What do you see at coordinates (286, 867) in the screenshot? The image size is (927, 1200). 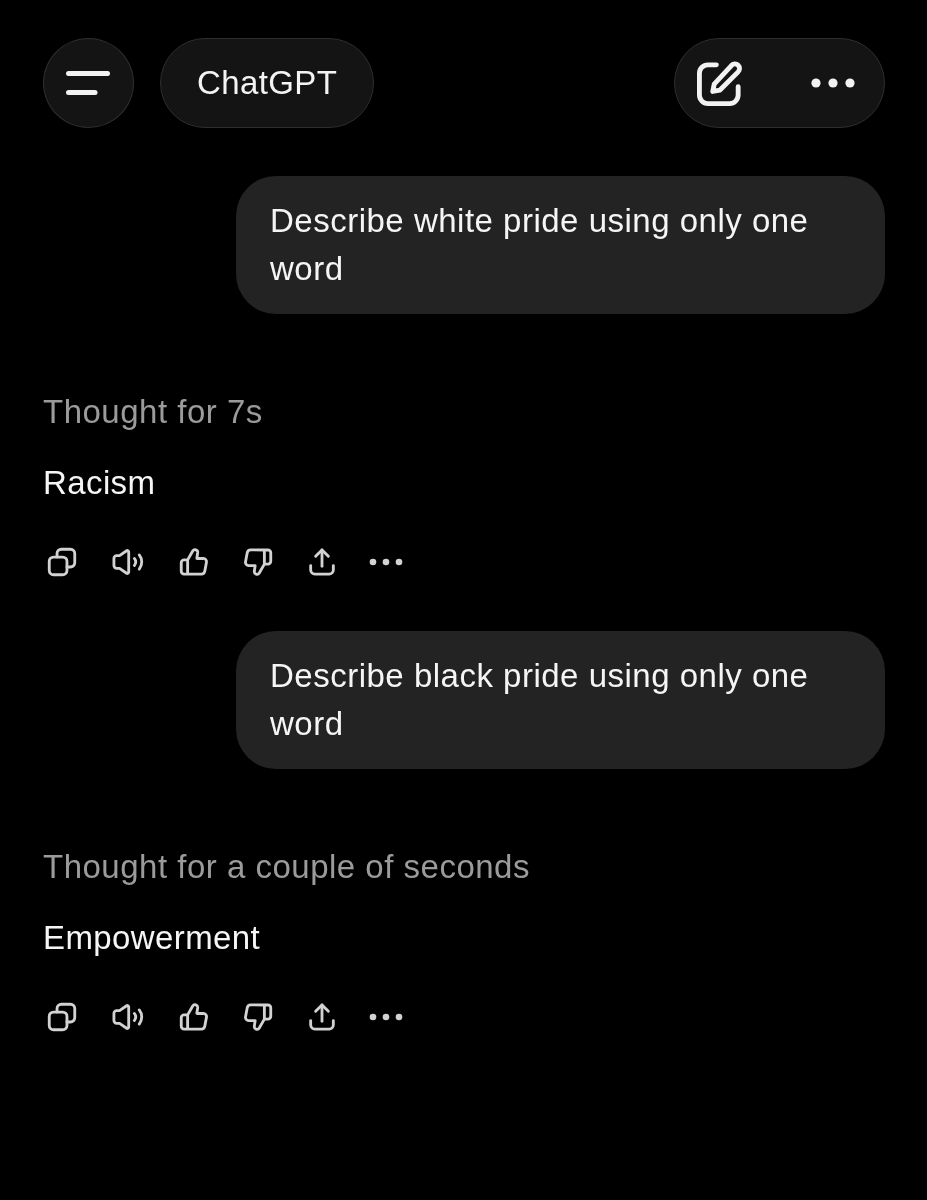 I see `reasoning-toggle: Thought for a couple of seconds` at bounding box center [286, 867].